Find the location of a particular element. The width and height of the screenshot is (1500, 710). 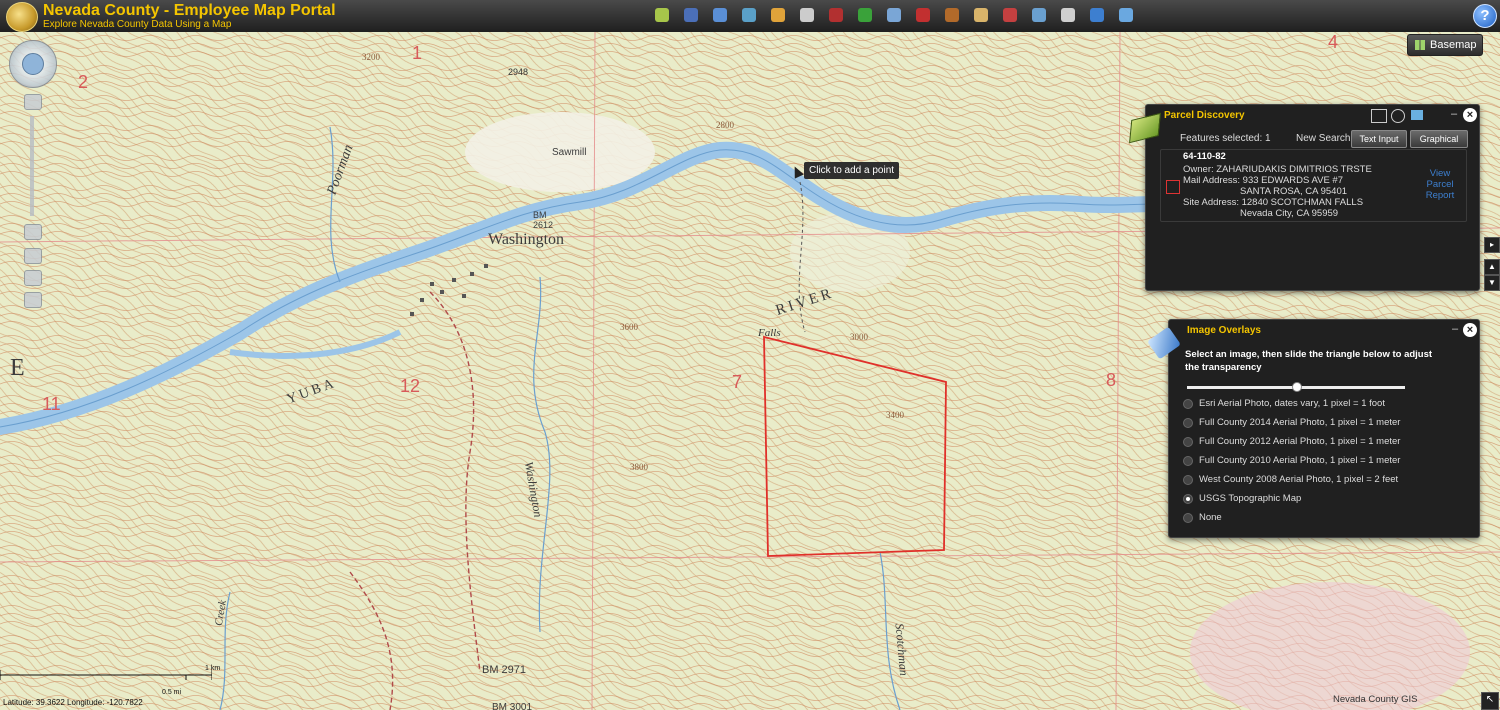

boxes-icon is located at coordinates (894, 15).